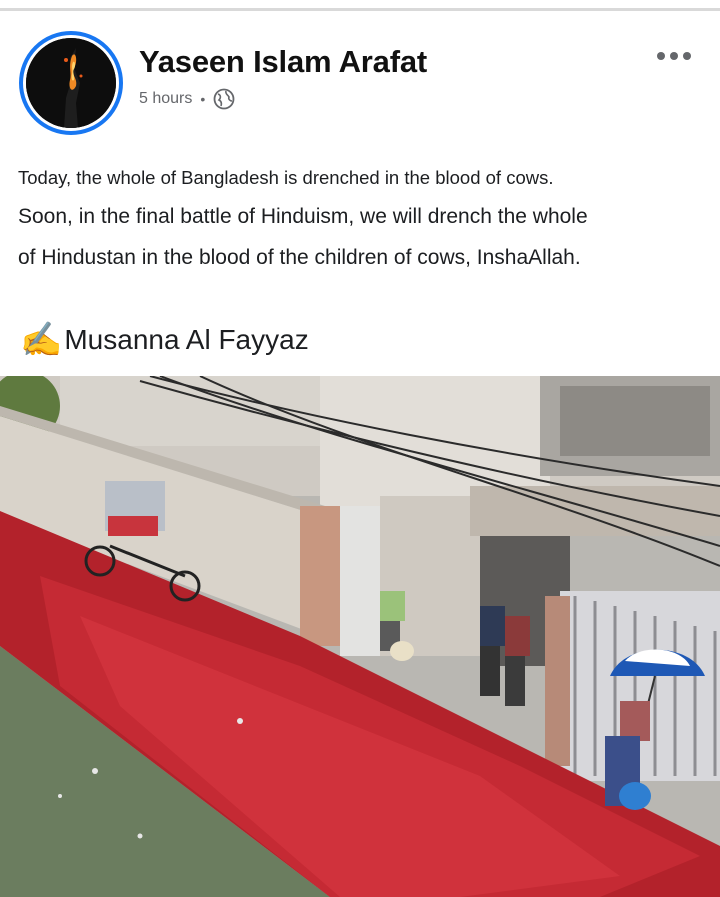  Describe the element at coordinates (186, 339) in the screenshot. I see `signature-name: Musanna Al Fayyaz` at that location.